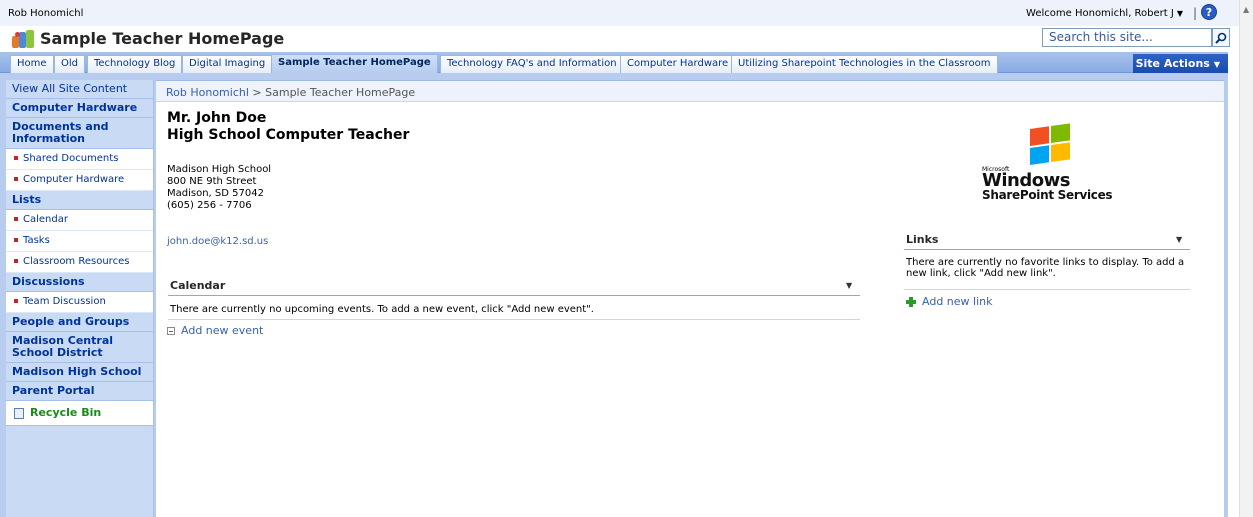 The image size is (1253, 517). I want to click on site-title: Sample Teacher HomePage, so click(162, 38).